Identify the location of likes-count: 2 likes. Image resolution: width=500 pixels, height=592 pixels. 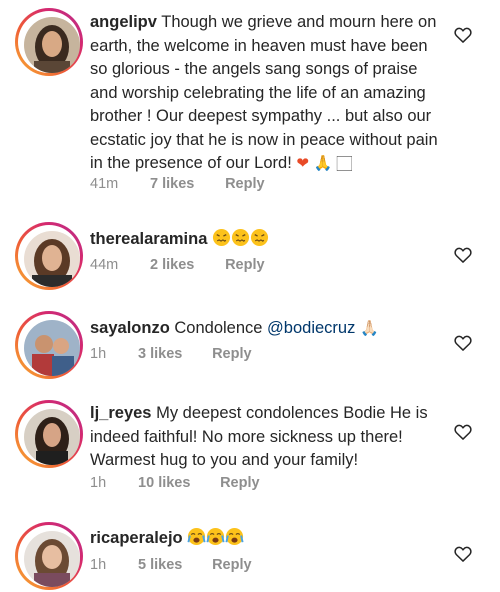
(185, 265).